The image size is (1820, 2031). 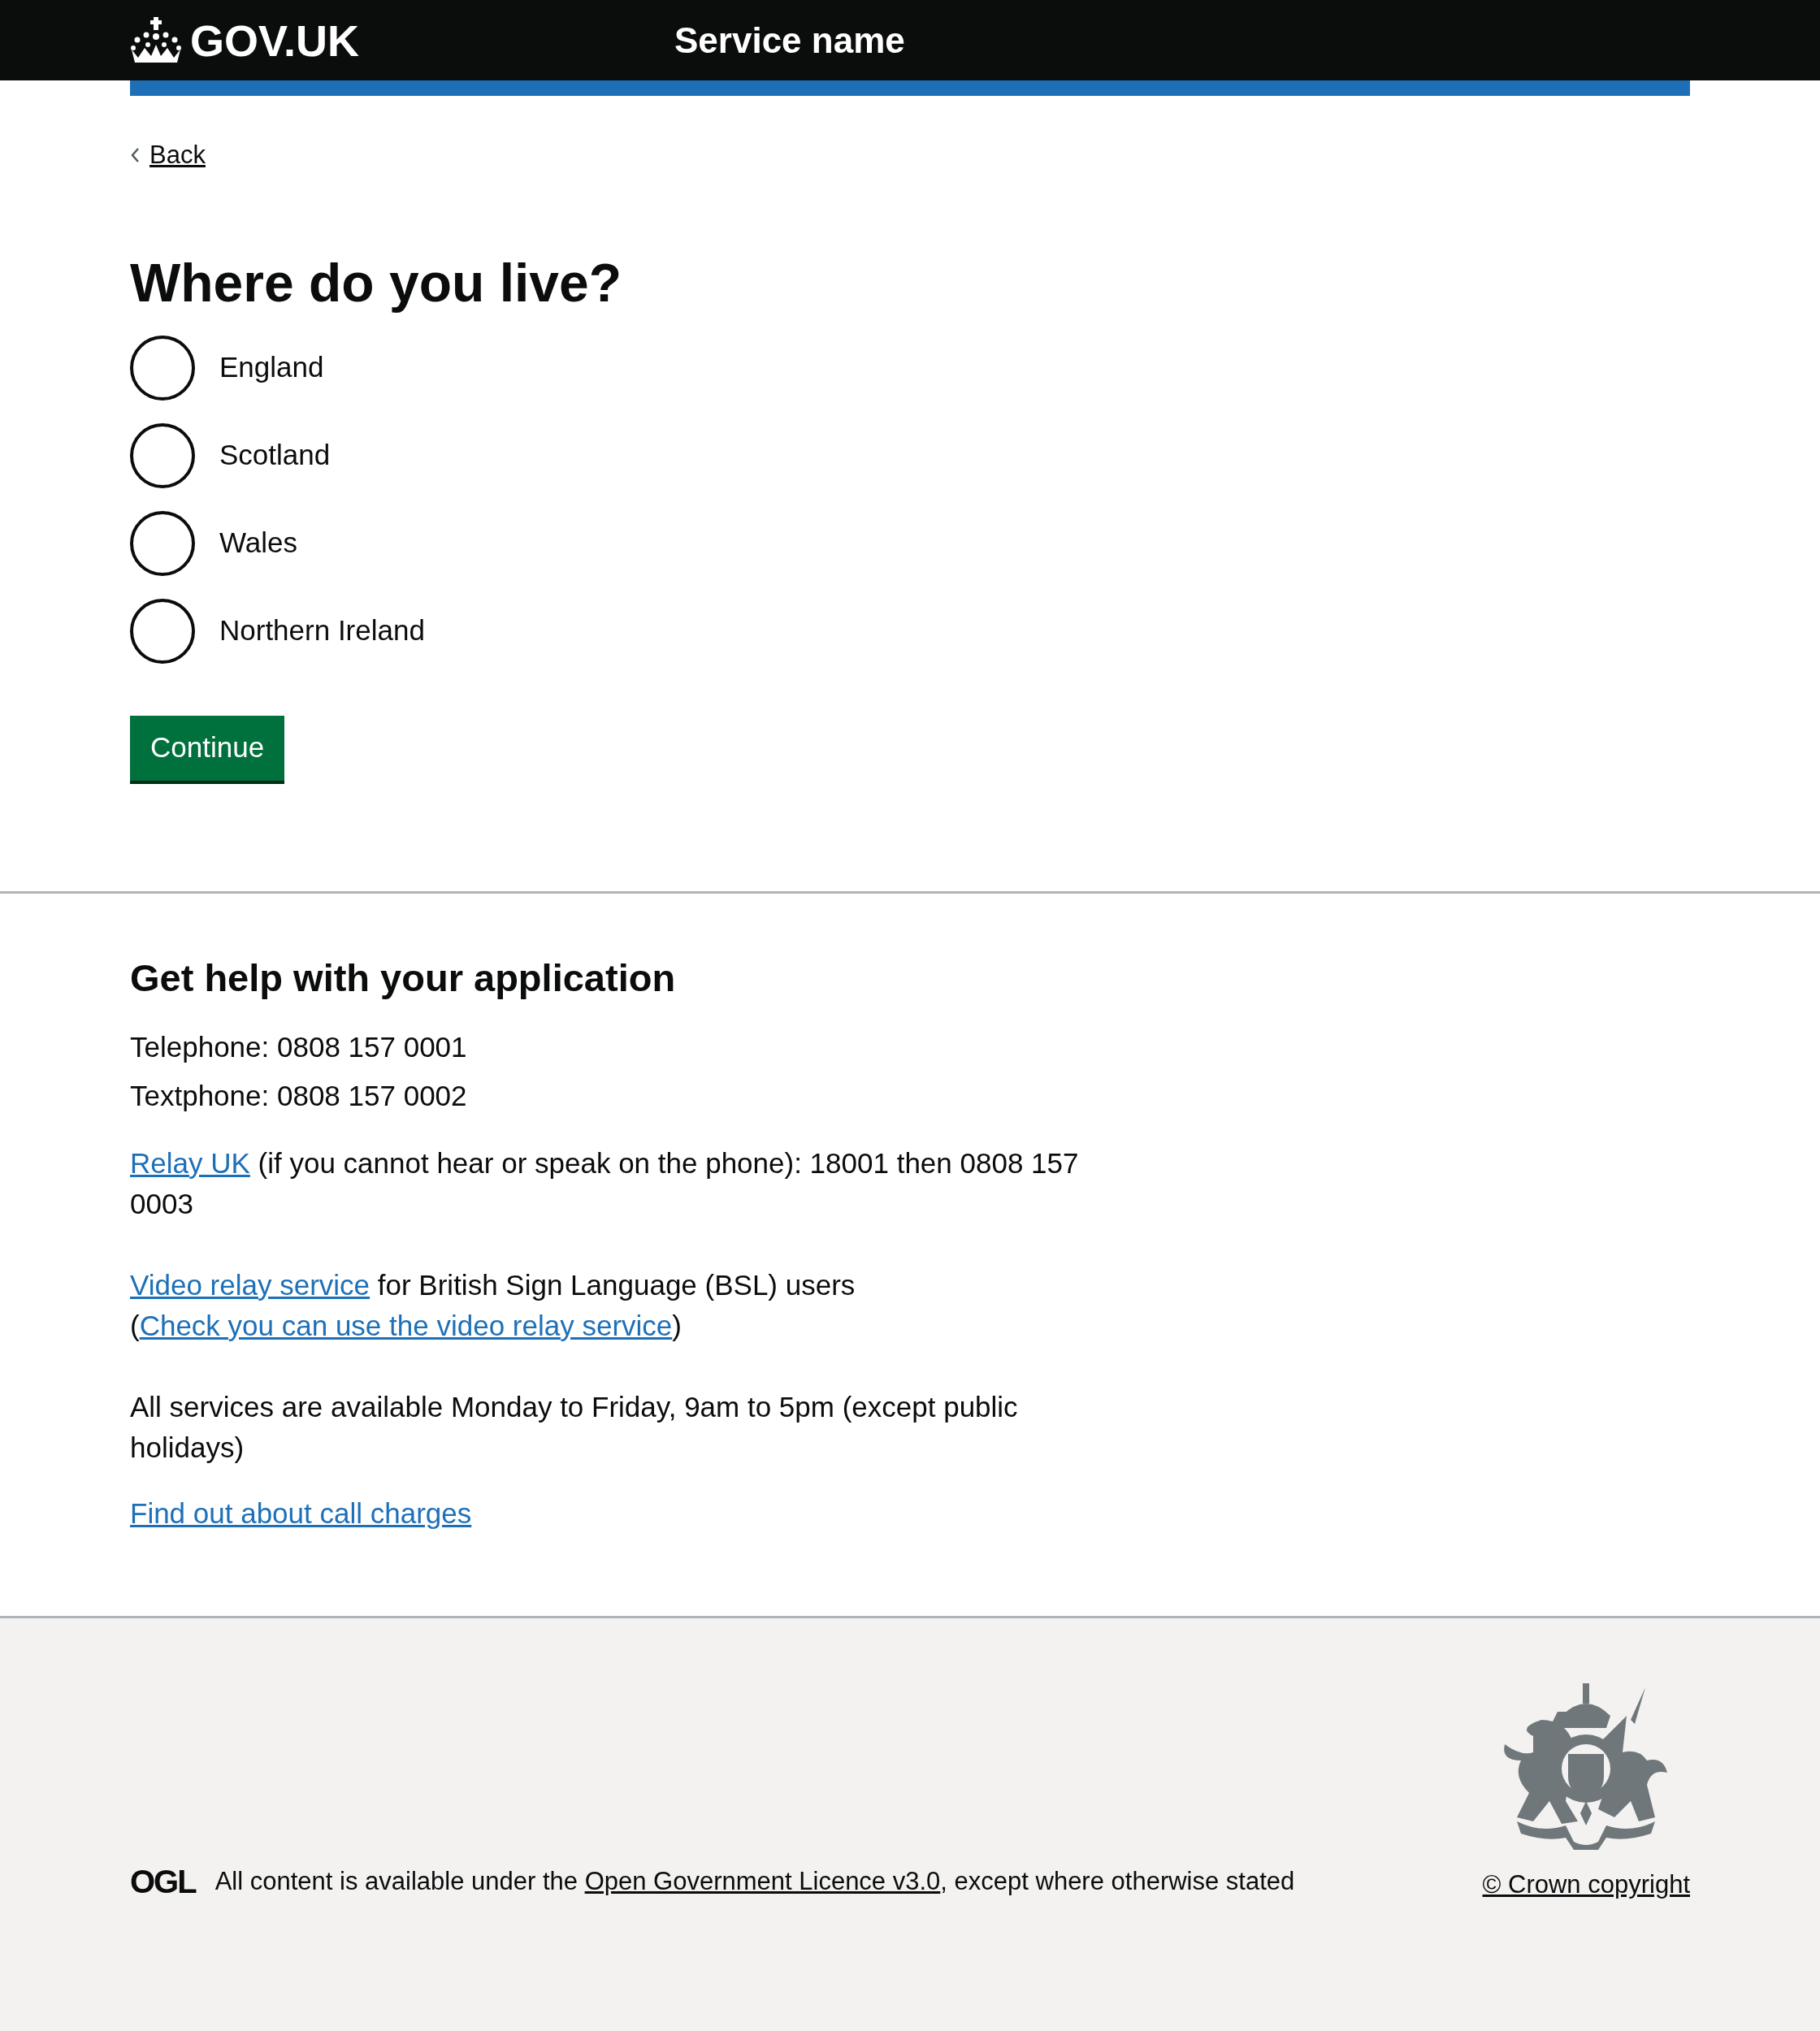 What do you see at coordinates (275, 456) in the screenshot?
I see `radio-label: Scotland` at bounding box center [275, 456].